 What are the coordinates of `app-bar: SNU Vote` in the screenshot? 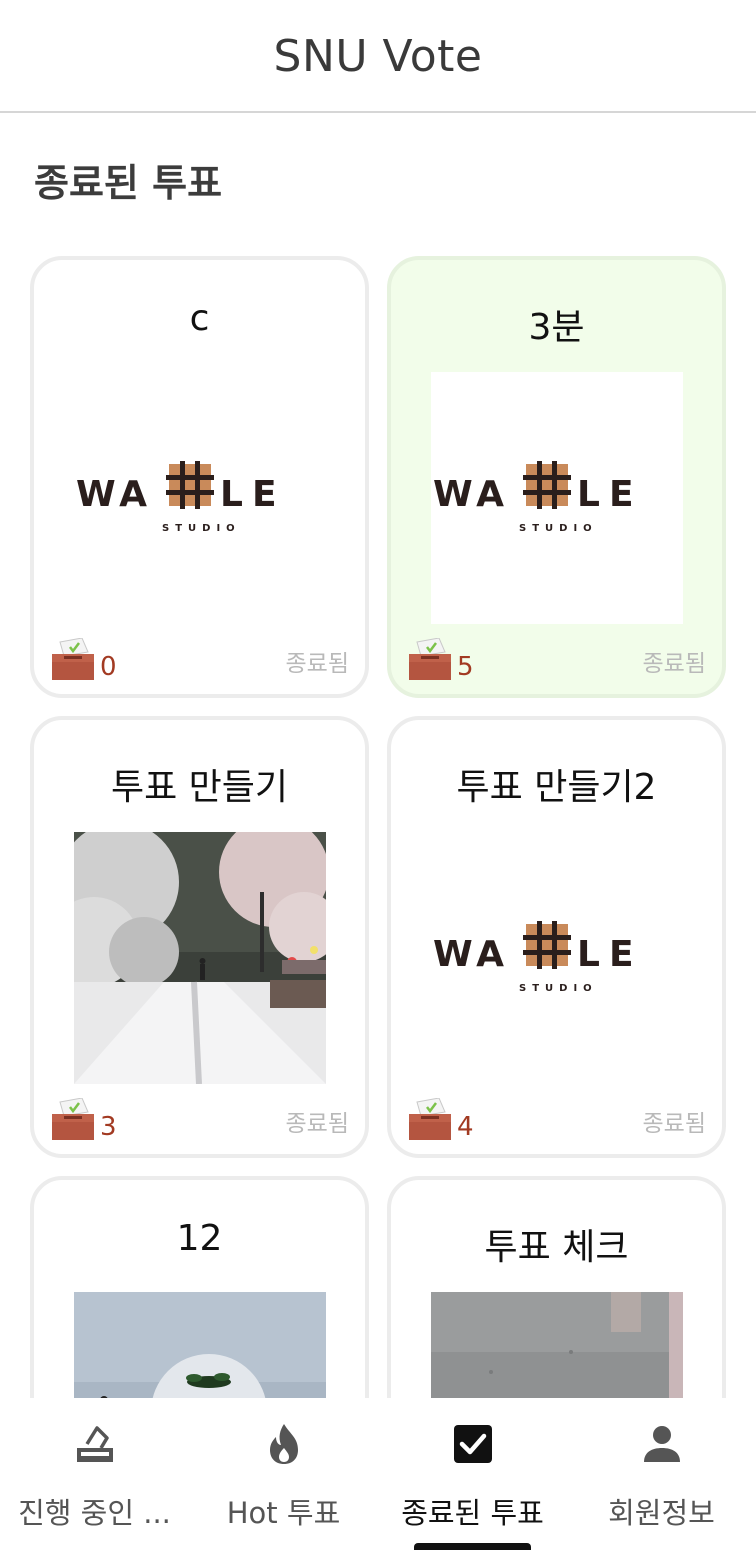 It's located at (378, 56).